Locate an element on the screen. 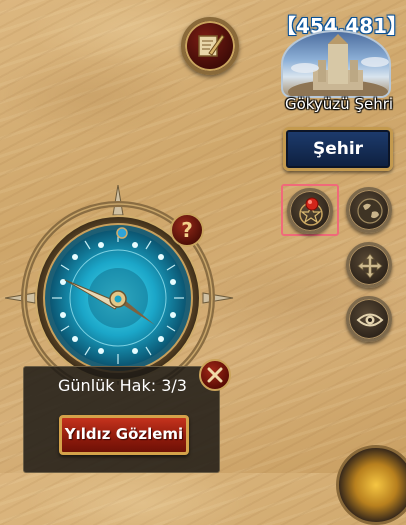 The height and width of the screenshot is (525, 406). eye-icon is located at coordinates (370, 320).